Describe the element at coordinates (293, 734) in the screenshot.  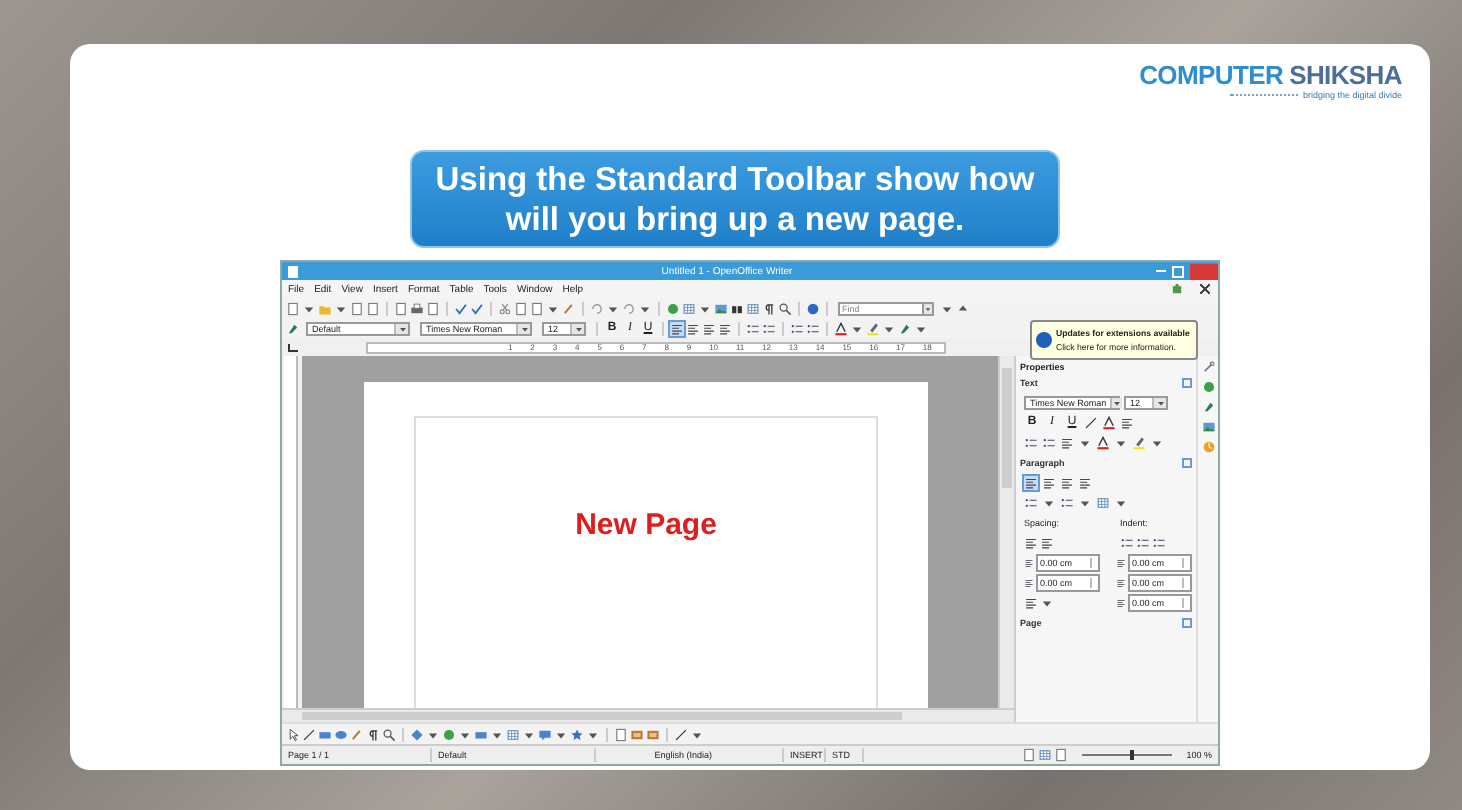
I see `pointer-icon` at that location.